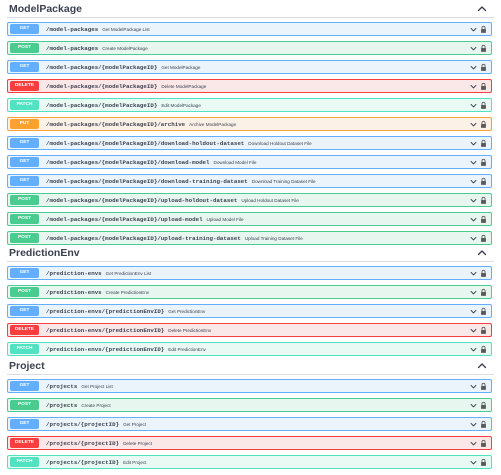  I want to click on operation-row: POST/projects Create Project, so click(249, 405).